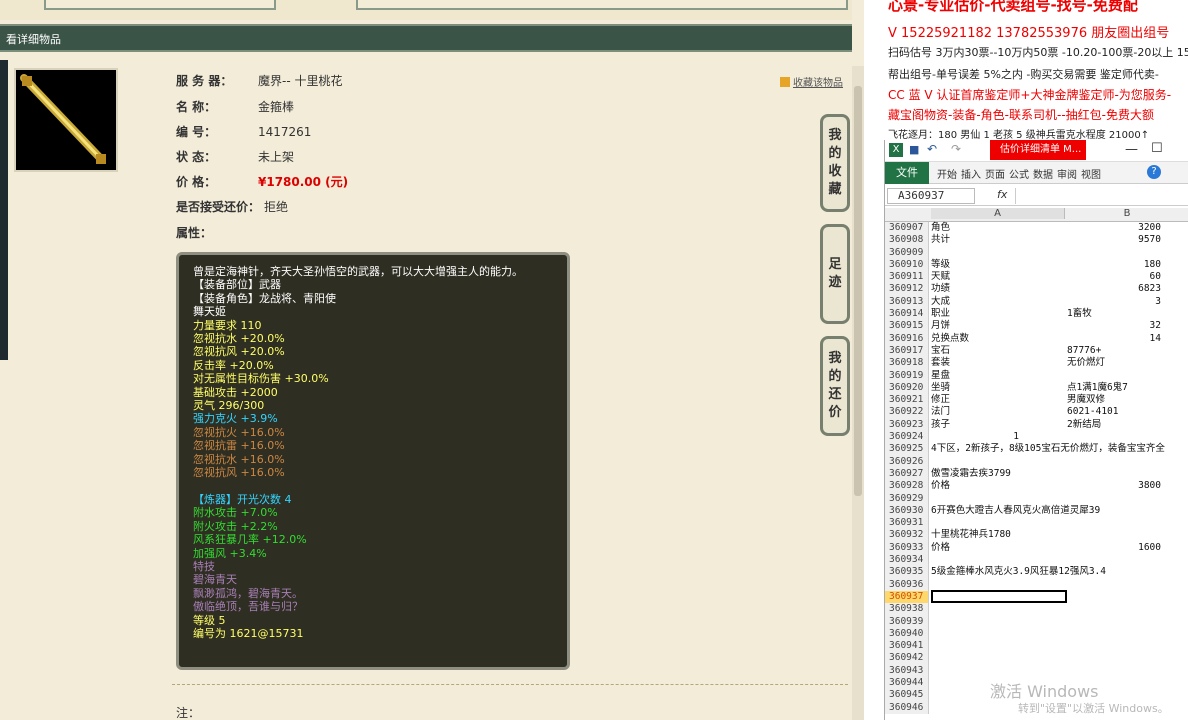 This screenshot has width=1188, height=720. I want to click on cell-b: 87776+, so click(1114, 351).